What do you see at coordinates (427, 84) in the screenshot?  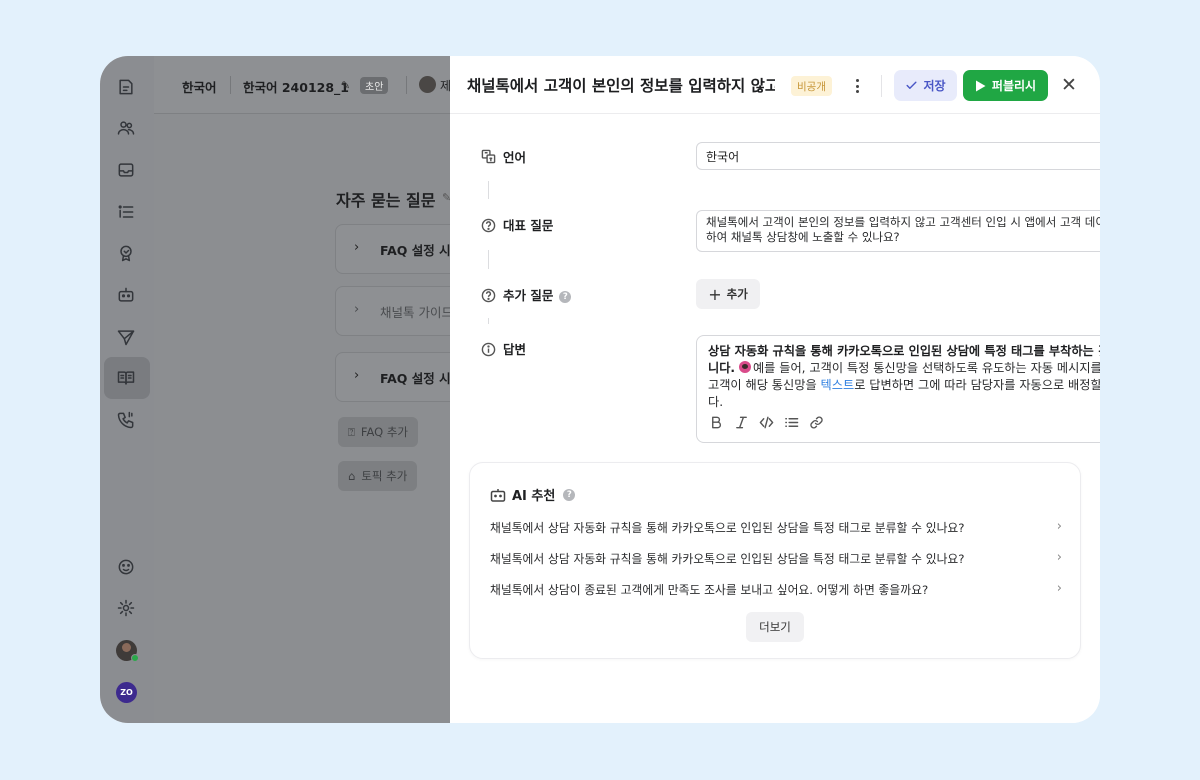 I see `author-avatar` at bounding box center [427, 84].